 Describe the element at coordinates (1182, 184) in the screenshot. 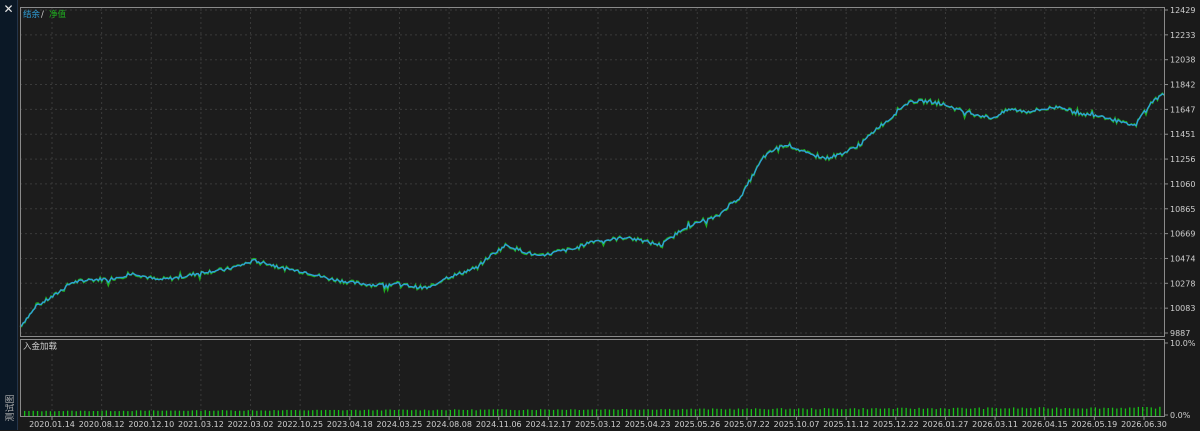

I see `y-tick-label: 11060` at that location.